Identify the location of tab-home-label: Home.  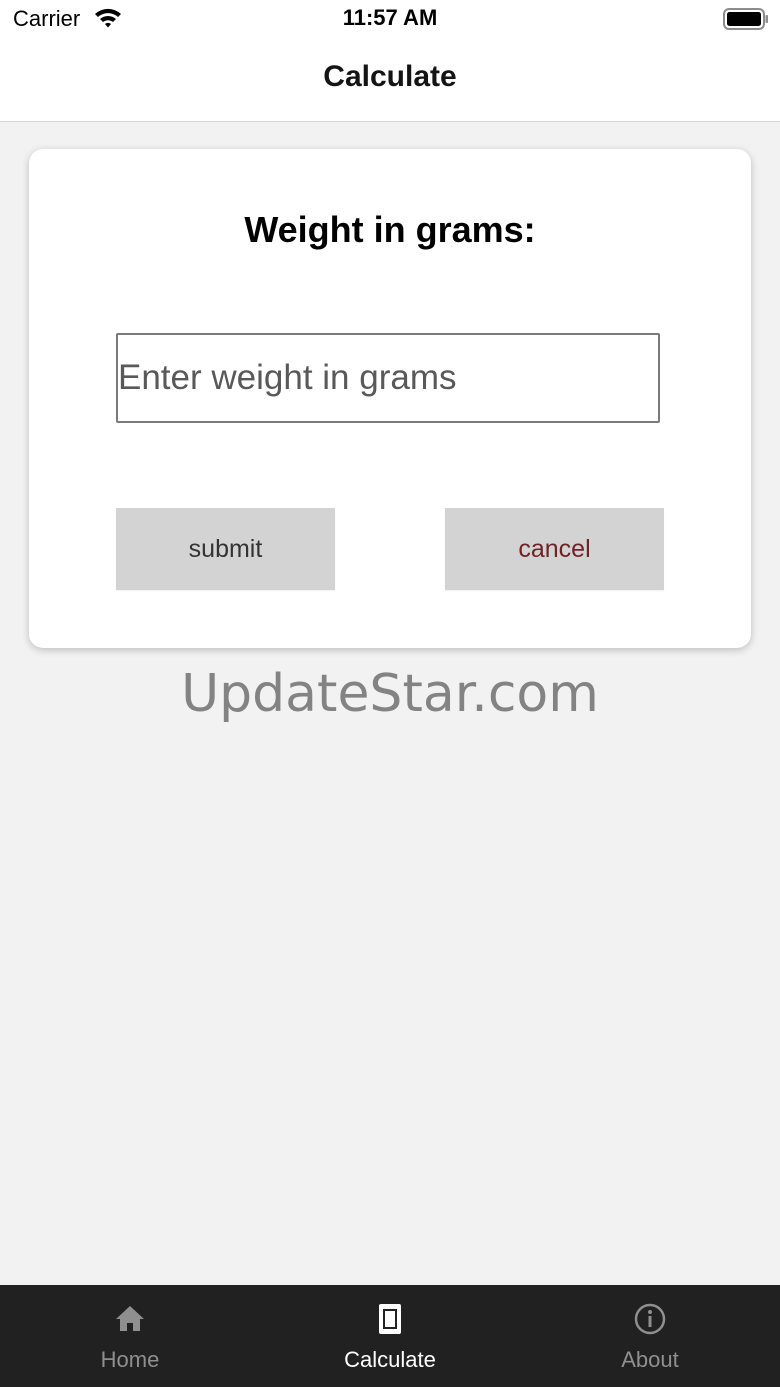
(130, 1359).